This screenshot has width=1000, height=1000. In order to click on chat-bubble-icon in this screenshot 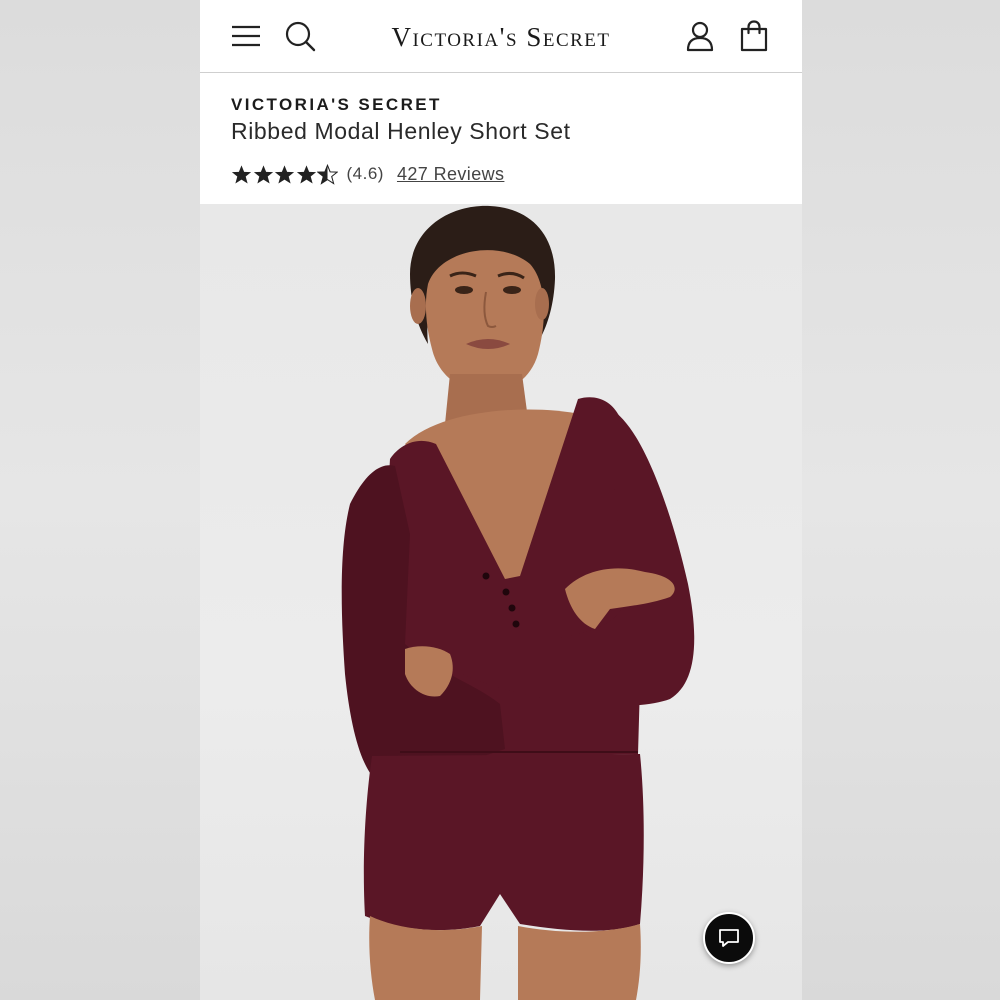, I will do `click(729, 938)`.